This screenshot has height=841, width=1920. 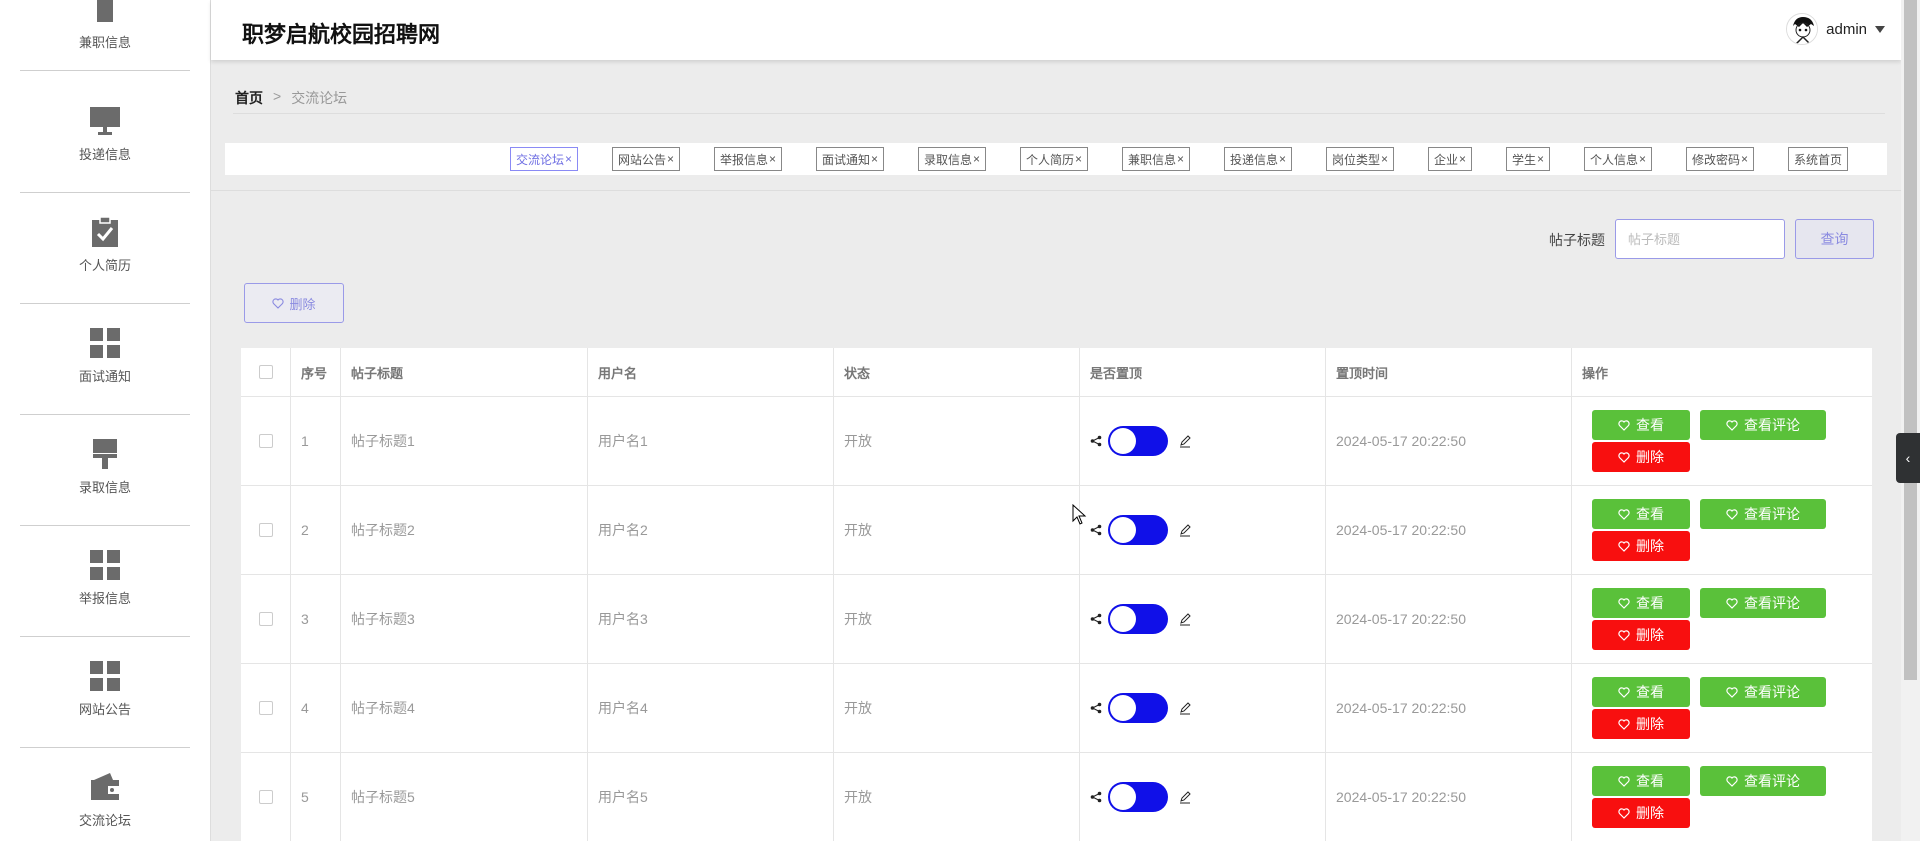 What do you see at coordinates (1054, 159) in the screenshot?
I see `tag-resume: 个人简历 ×` at bounding box center [1054, 159].